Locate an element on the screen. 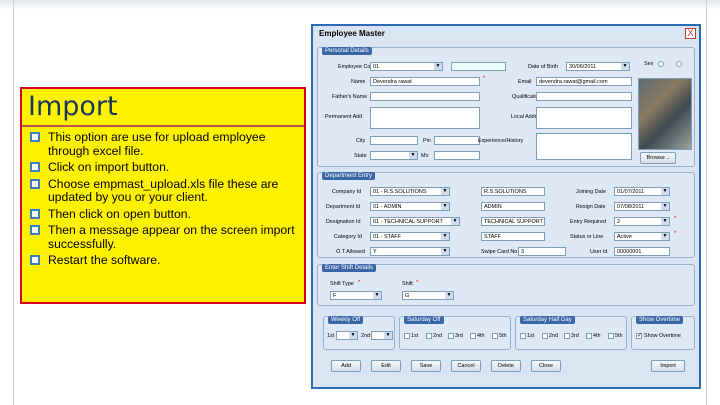 Image resolution: width=720 pixels, height=405 pixels. saturday-half-3rd-checkbox is located at coordinates (567, 336).